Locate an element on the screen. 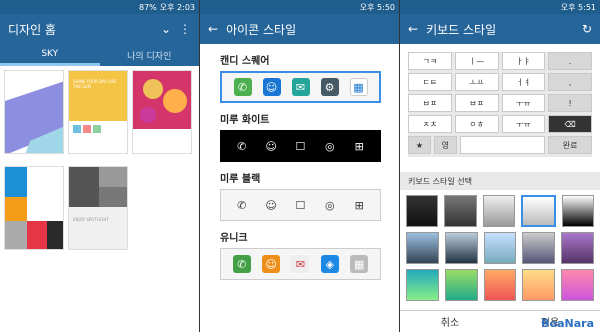 The height and width of the screenshot is (332, 600). design-thumb-5: ENJOY SPOTLIGHT is located at coordinates (98, 208).